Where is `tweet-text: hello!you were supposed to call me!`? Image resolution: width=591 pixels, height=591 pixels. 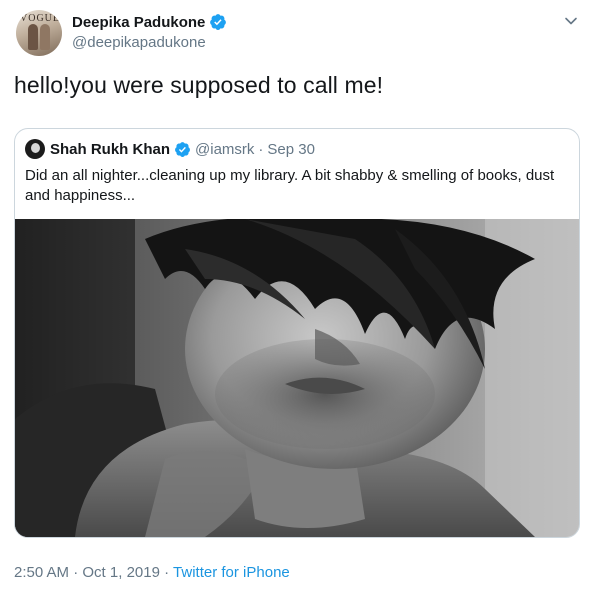 tweet-text: hello!you were supposed to call me! is located at coordinates (199, 85).